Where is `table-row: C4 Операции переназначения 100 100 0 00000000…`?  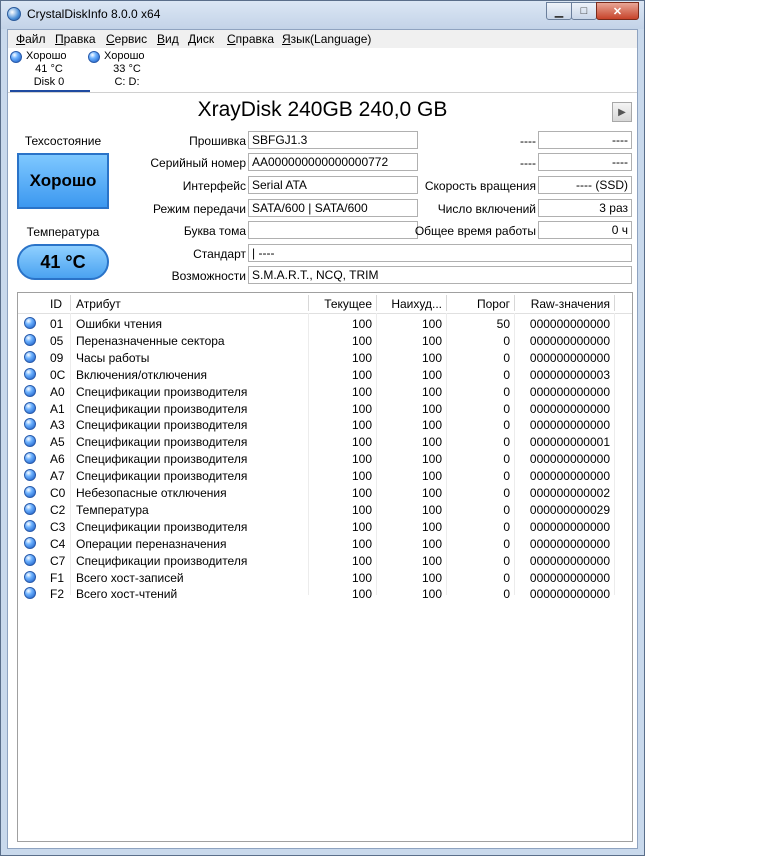 table-row: C4 Операции переназначения 100 100 0 00000000… is located at coordinates (318, 543).